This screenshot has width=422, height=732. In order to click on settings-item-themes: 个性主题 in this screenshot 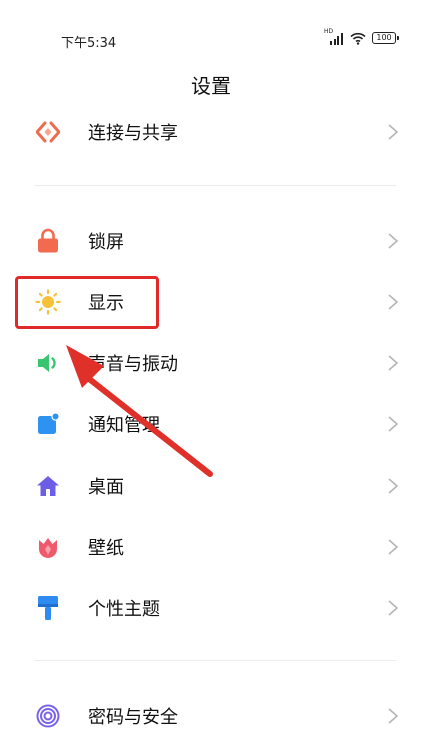, I will do `click(211, 608)`.